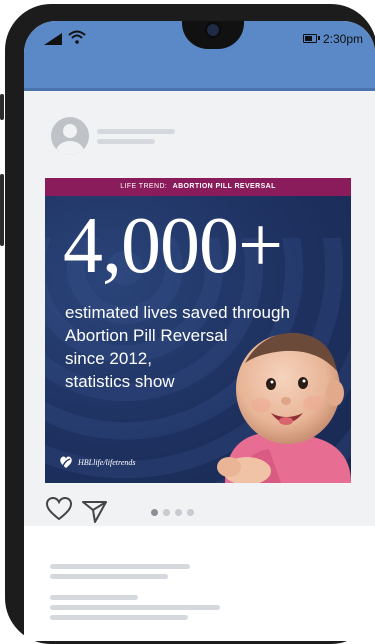 This screenshot has height=644, width=375. What do you see at coordinates (2, 107) in the screenshot?
I see `side-button-silent` at bounding box center [2, 107].